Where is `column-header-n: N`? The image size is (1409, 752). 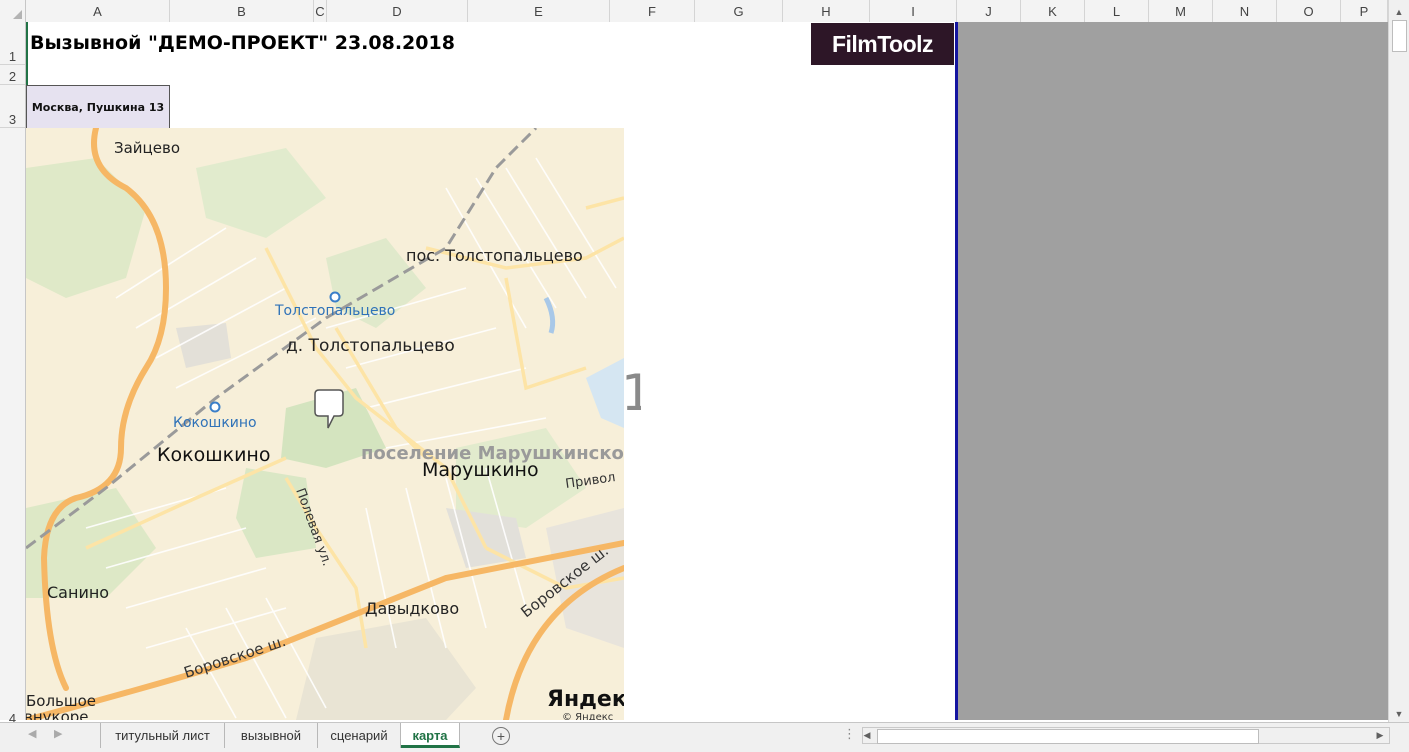 column-header-n: N is located at coordinates (1245, 11).